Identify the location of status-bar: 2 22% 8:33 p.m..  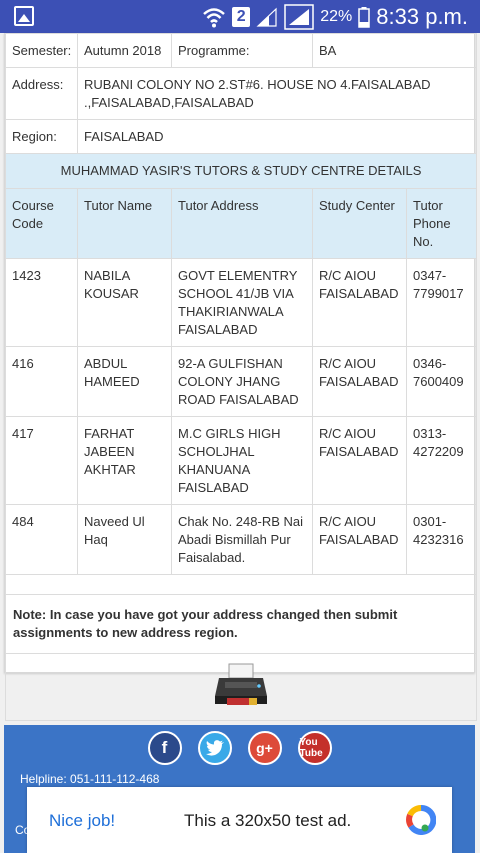
(240, 16).